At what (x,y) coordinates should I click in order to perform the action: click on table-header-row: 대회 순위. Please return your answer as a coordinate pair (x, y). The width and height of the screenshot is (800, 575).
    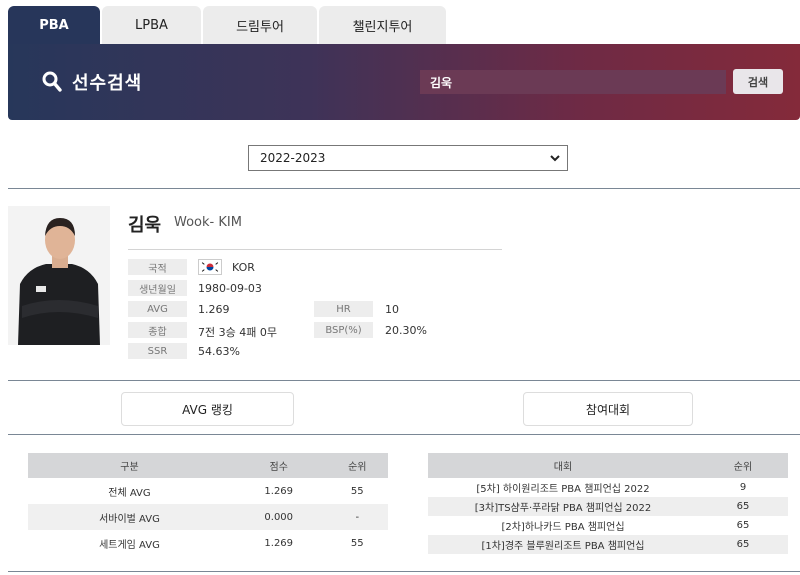
    Looking at the image, I should click on (608, 465).